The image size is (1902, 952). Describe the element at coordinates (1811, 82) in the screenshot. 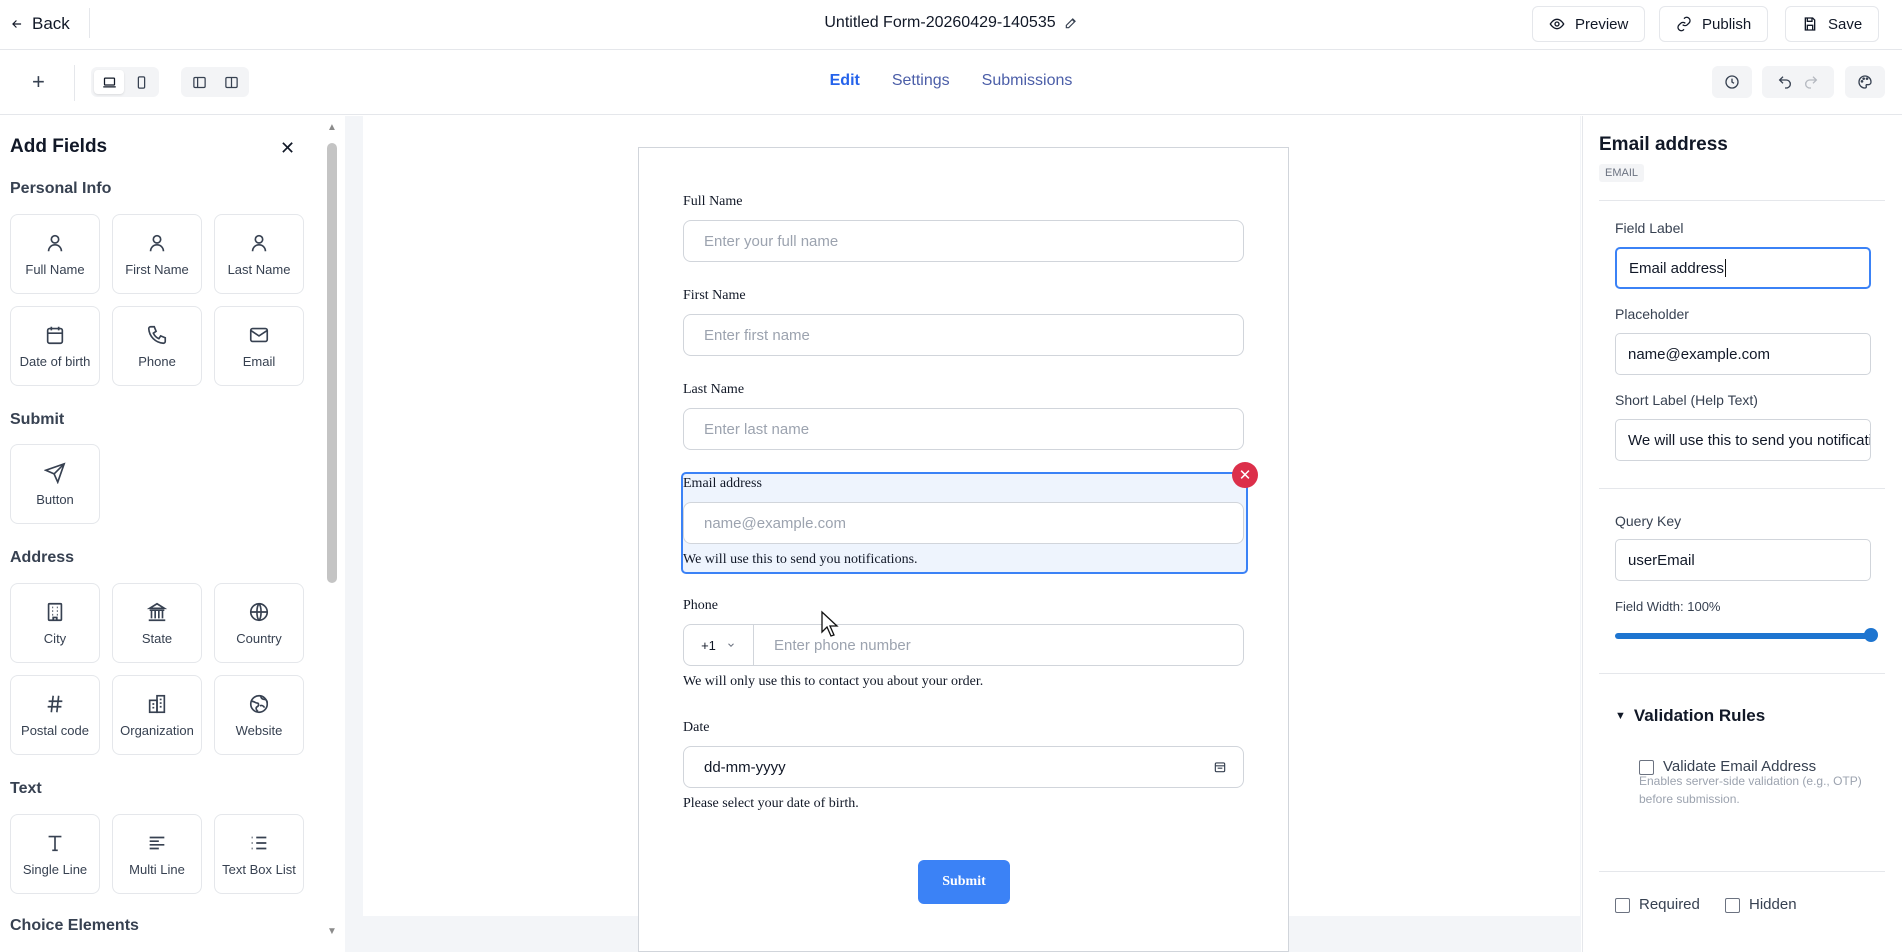

I see `redo-icon` at that location.